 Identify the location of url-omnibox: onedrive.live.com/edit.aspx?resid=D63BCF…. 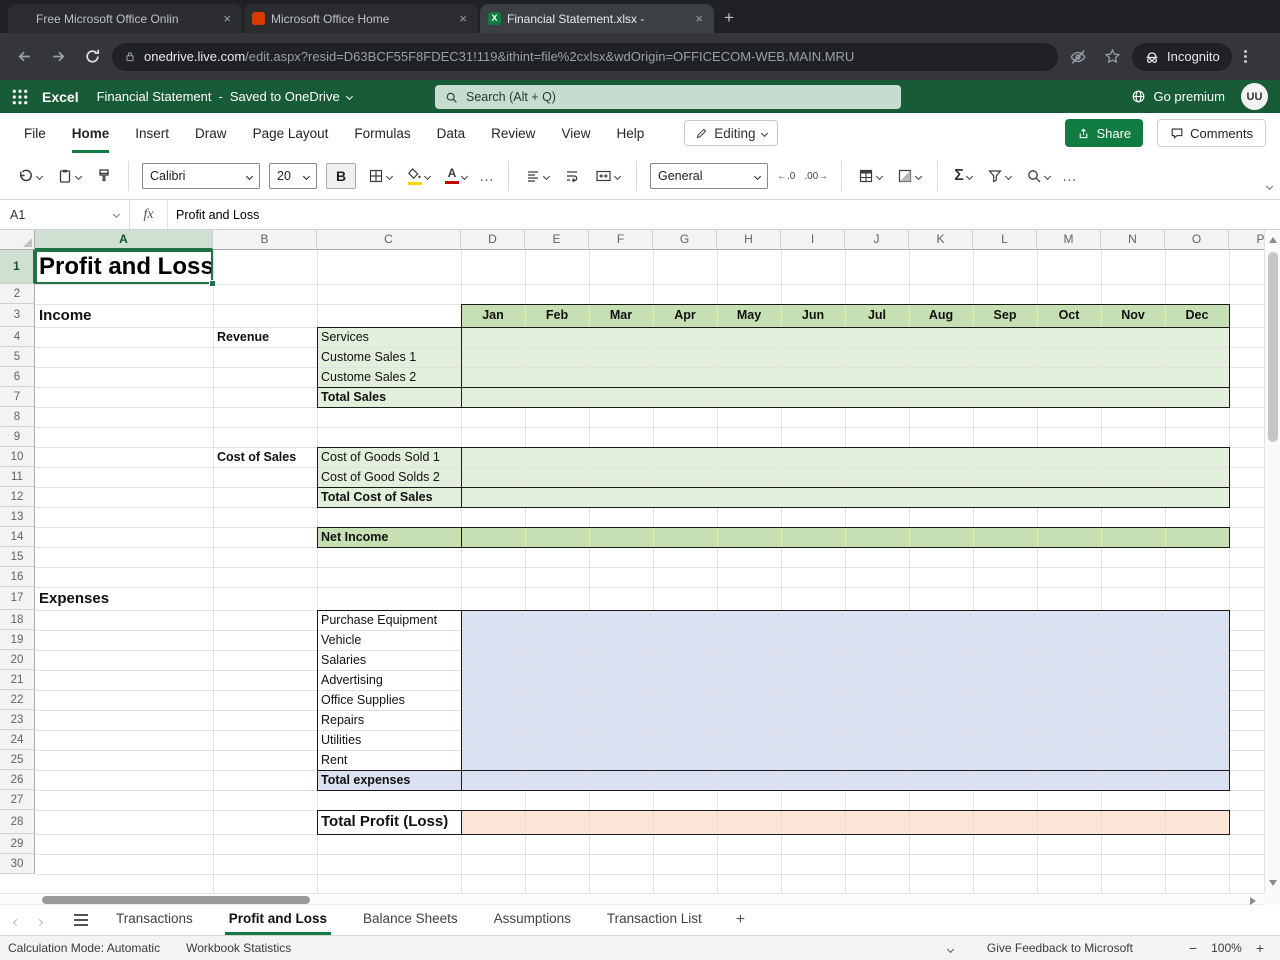
(585, 56).